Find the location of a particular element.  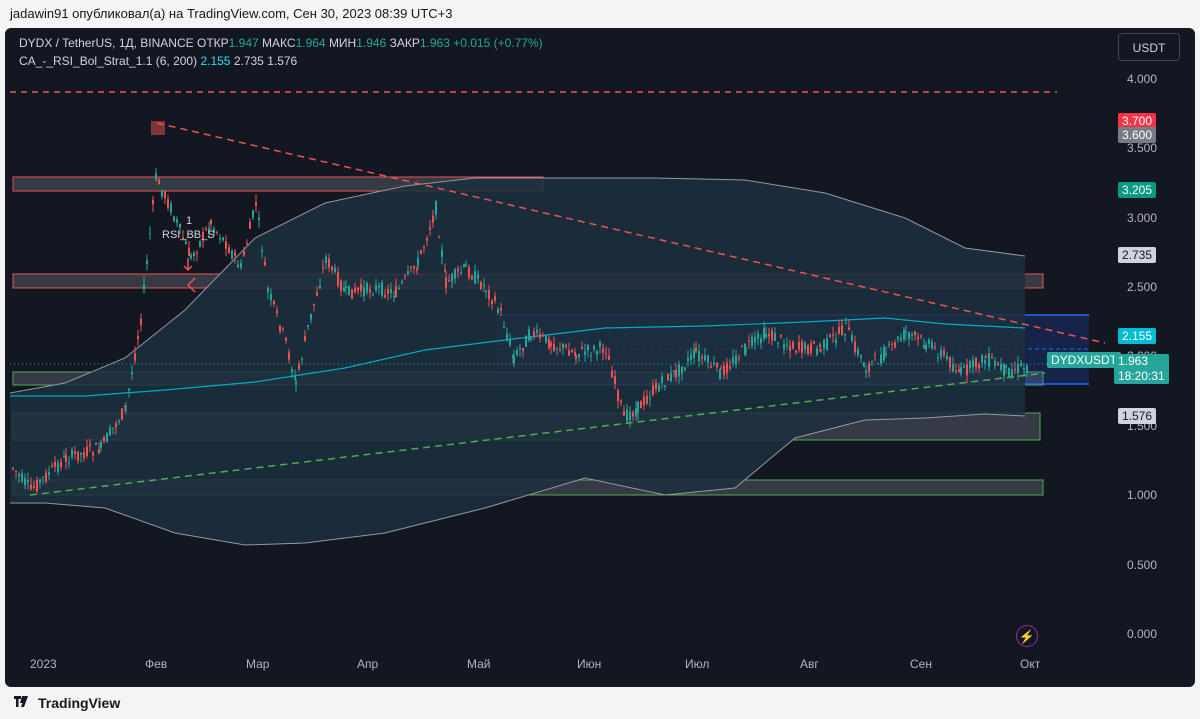

tradingview-logo: TradingView is located at coordinates (67, 703).